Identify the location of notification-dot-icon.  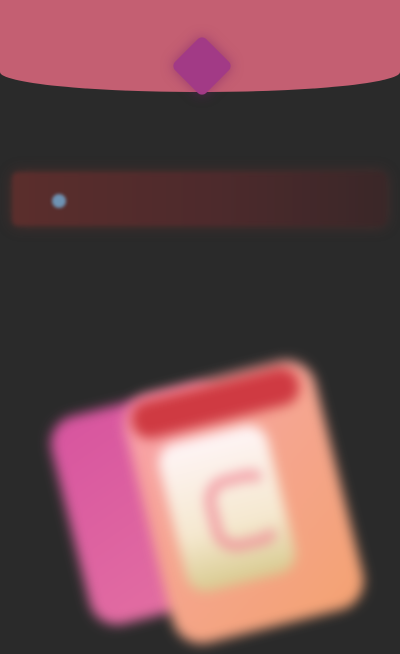
(59, 201).